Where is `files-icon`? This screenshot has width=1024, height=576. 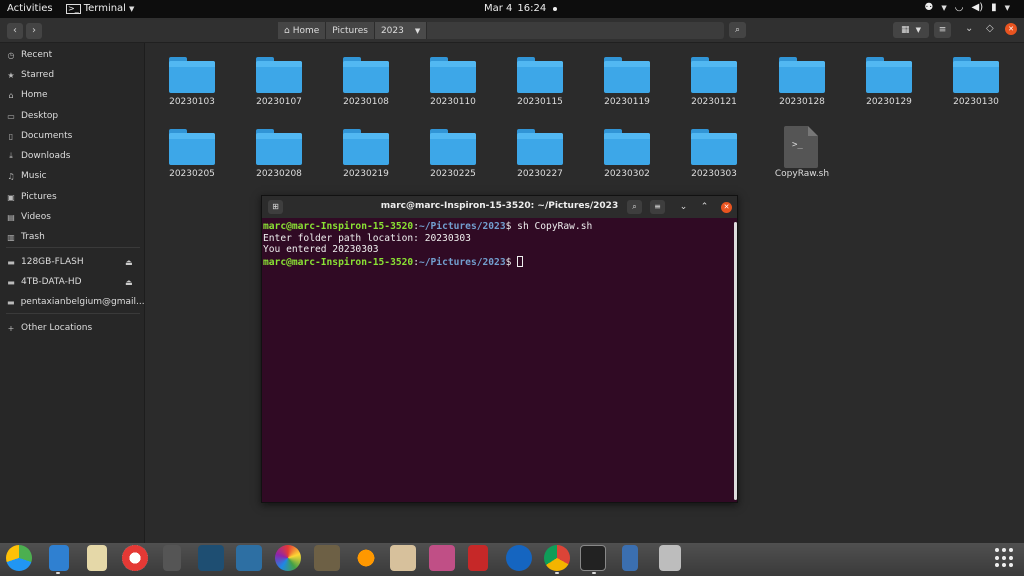
files-icon is located at coordinates (19, 558).